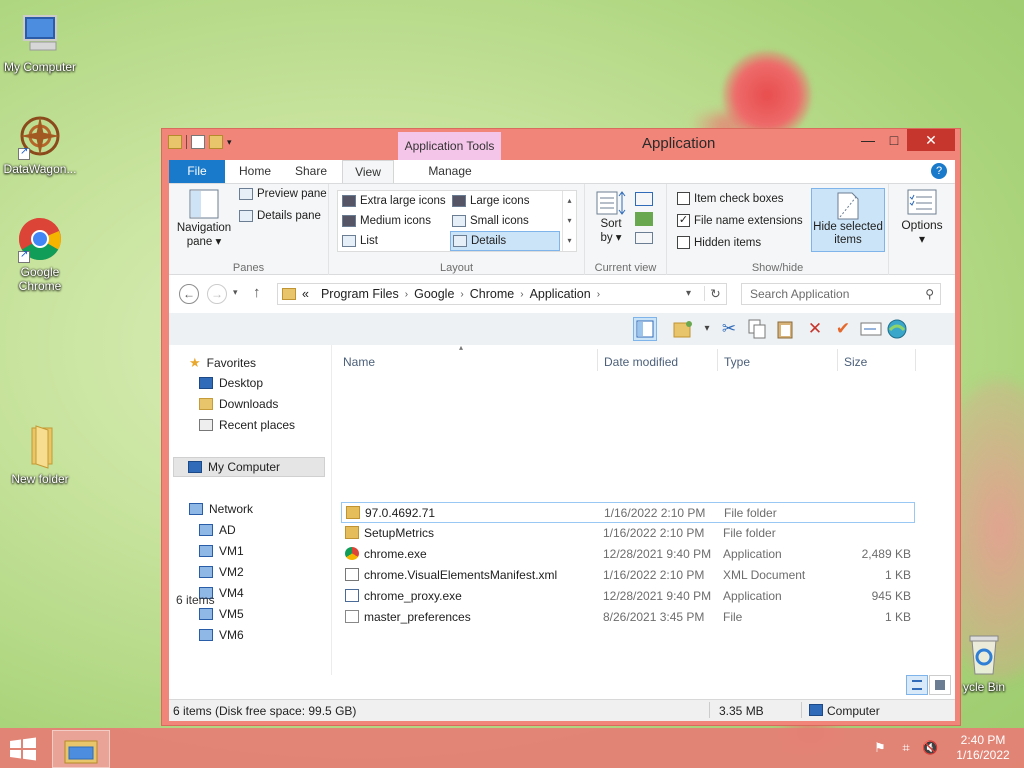  What do you see at coordinates (265, 711) in the screenshot?
I see `status-item-count: 6 items (Disk free space: 99.5 GB)` at bounding box center [265, 711].